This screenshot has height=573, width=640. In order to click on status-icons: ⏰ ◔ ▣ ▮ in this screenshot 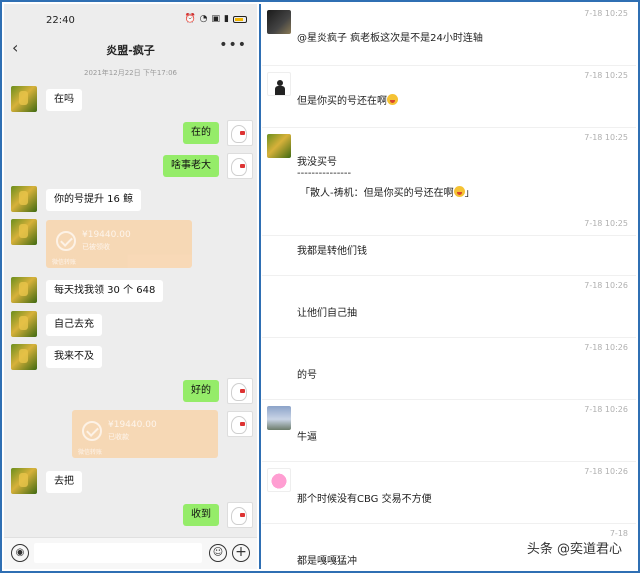, I will do `click(215, 19)`.